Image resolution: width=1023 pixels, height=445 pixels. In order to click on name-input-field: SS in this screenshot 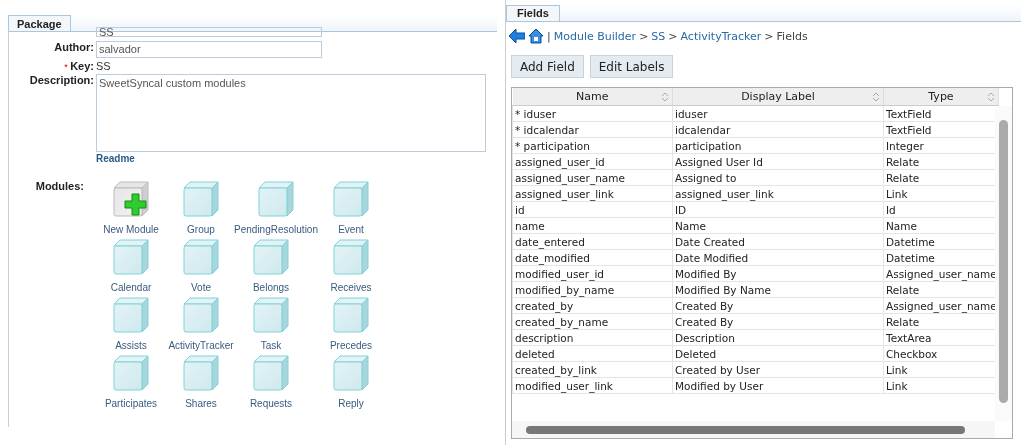, I will do `click(209, 32)`.